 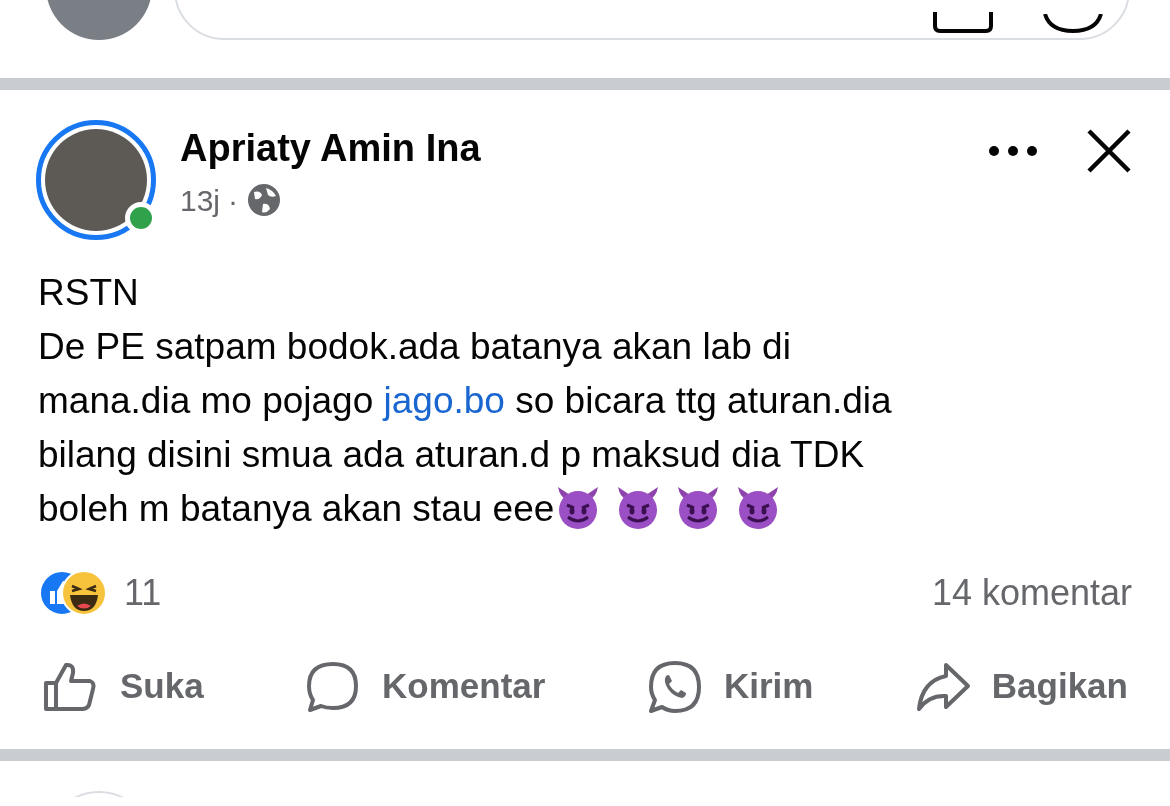 What do you see at coordinates (963, 23) in the screenshot?
I see `photo-icon` at bounding box center [963, 23].